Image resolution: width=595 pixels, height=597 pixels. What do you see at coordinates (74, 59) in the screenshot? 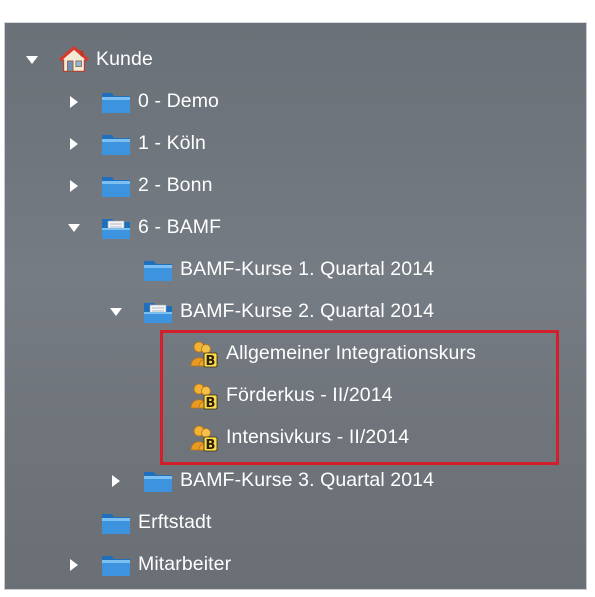
I see `home-icon` at bounding box center [74, 59].